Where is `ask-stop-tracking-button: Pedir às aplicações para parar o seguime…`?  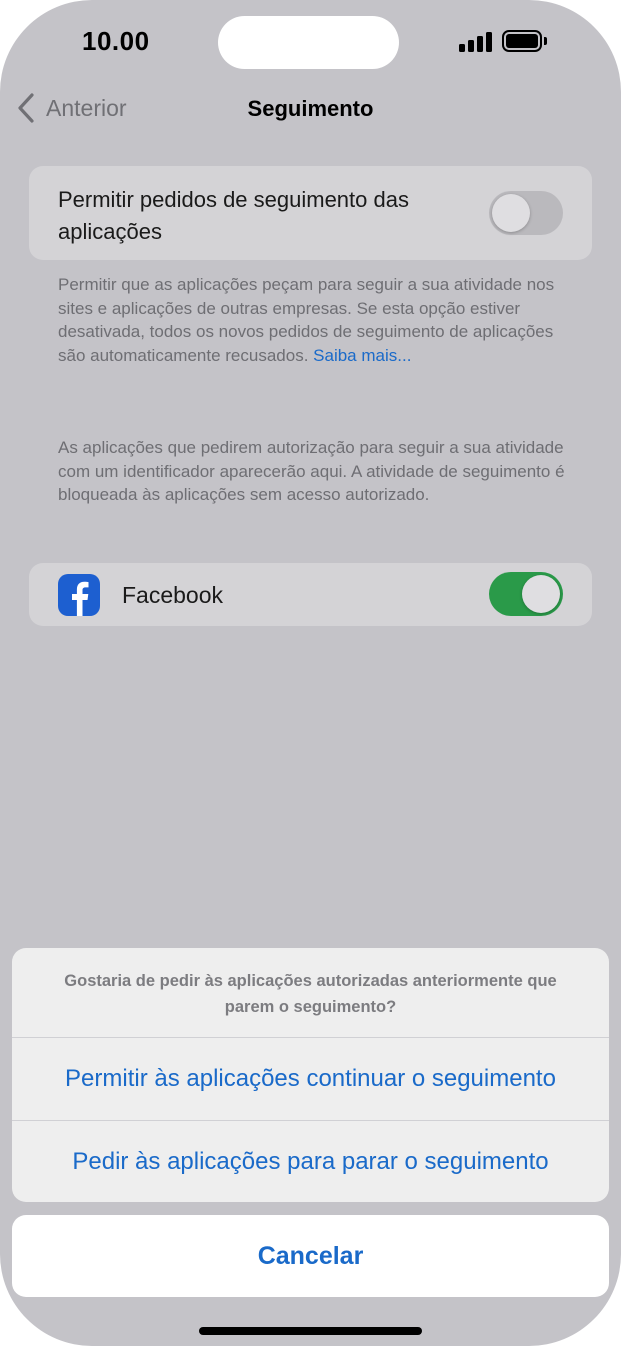
ask-stop-tracking-button: Pedir às aplicações para parar o seguime… is located at coordinates (310, 1162).